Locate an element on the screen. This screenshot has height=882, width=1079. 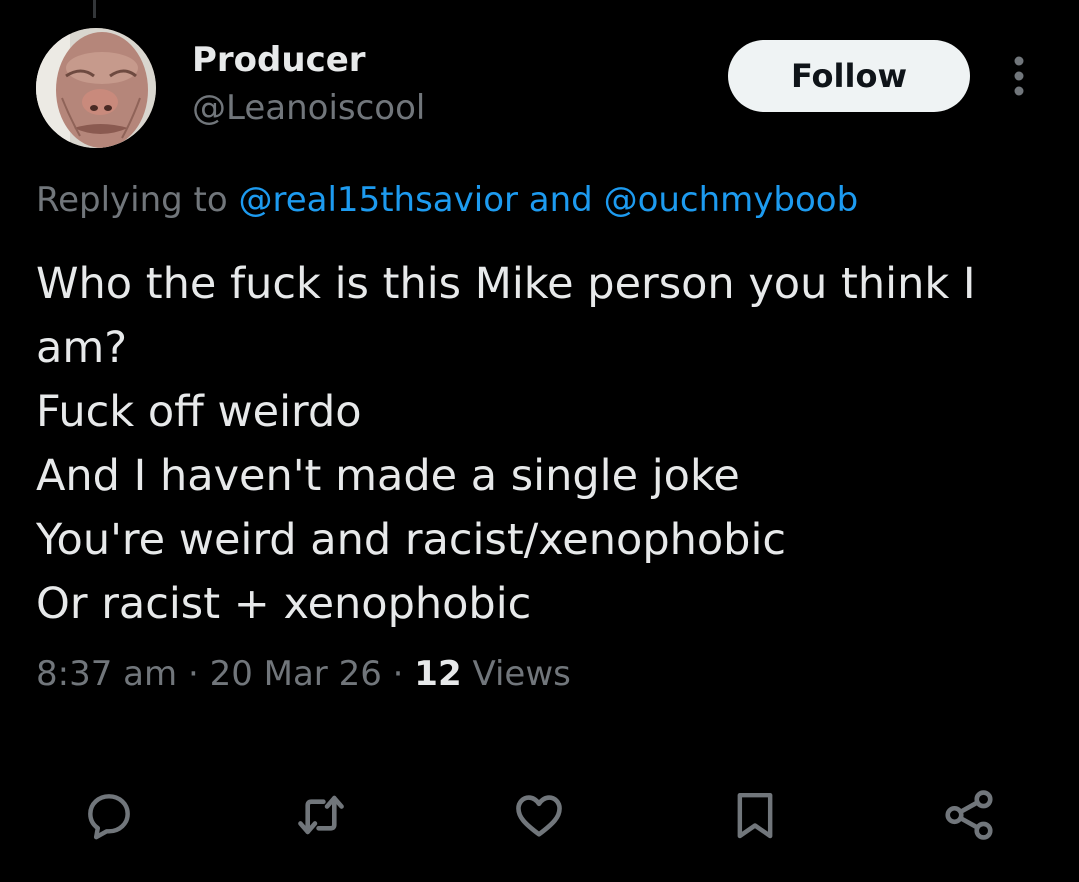
tweet-line: am? is located at coordinates (82, 348).